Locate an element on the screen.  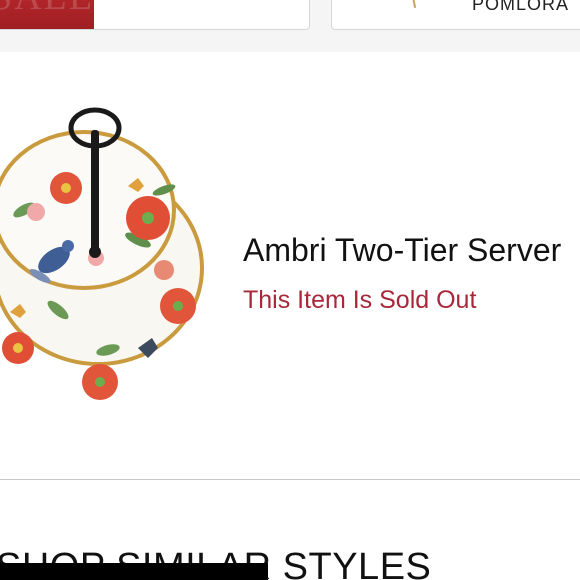
sale-thumbnail-text: SALE is located at coordinates (47, 9).